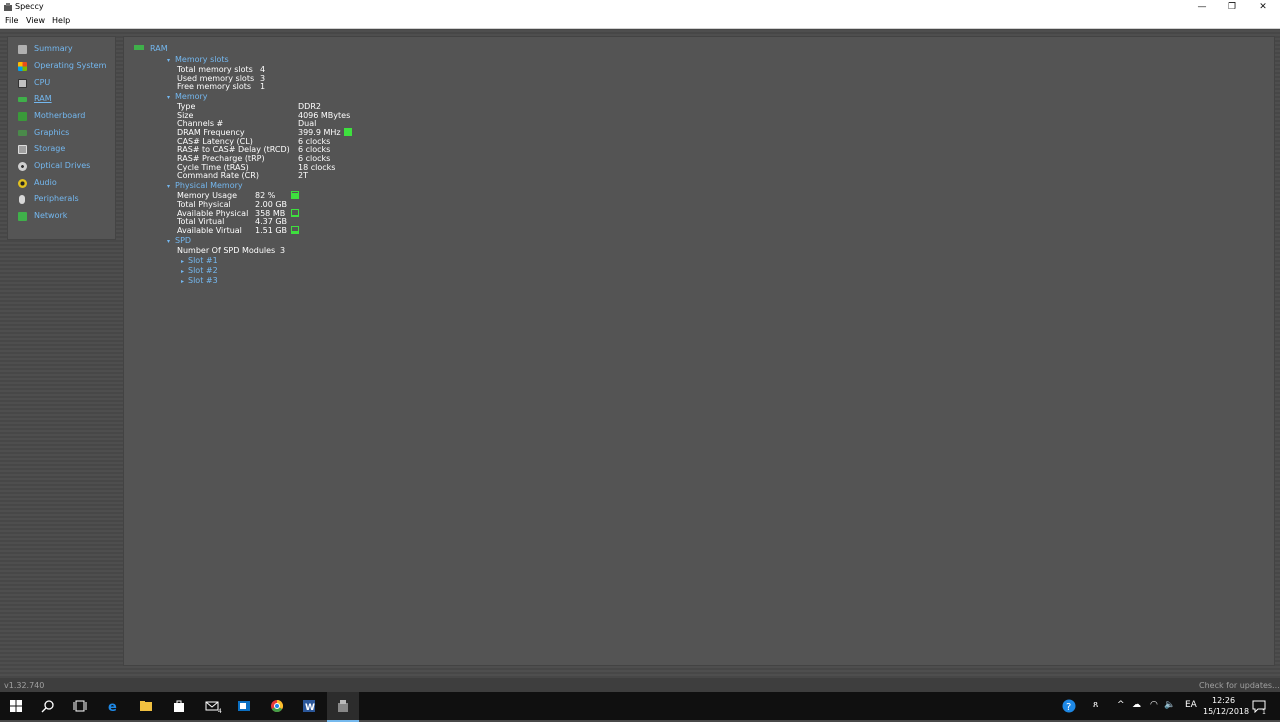  What do you see at coordinates (22, 66) in the screenshot?
I see `windows-logo-icon` at bounding box center [22, 66].